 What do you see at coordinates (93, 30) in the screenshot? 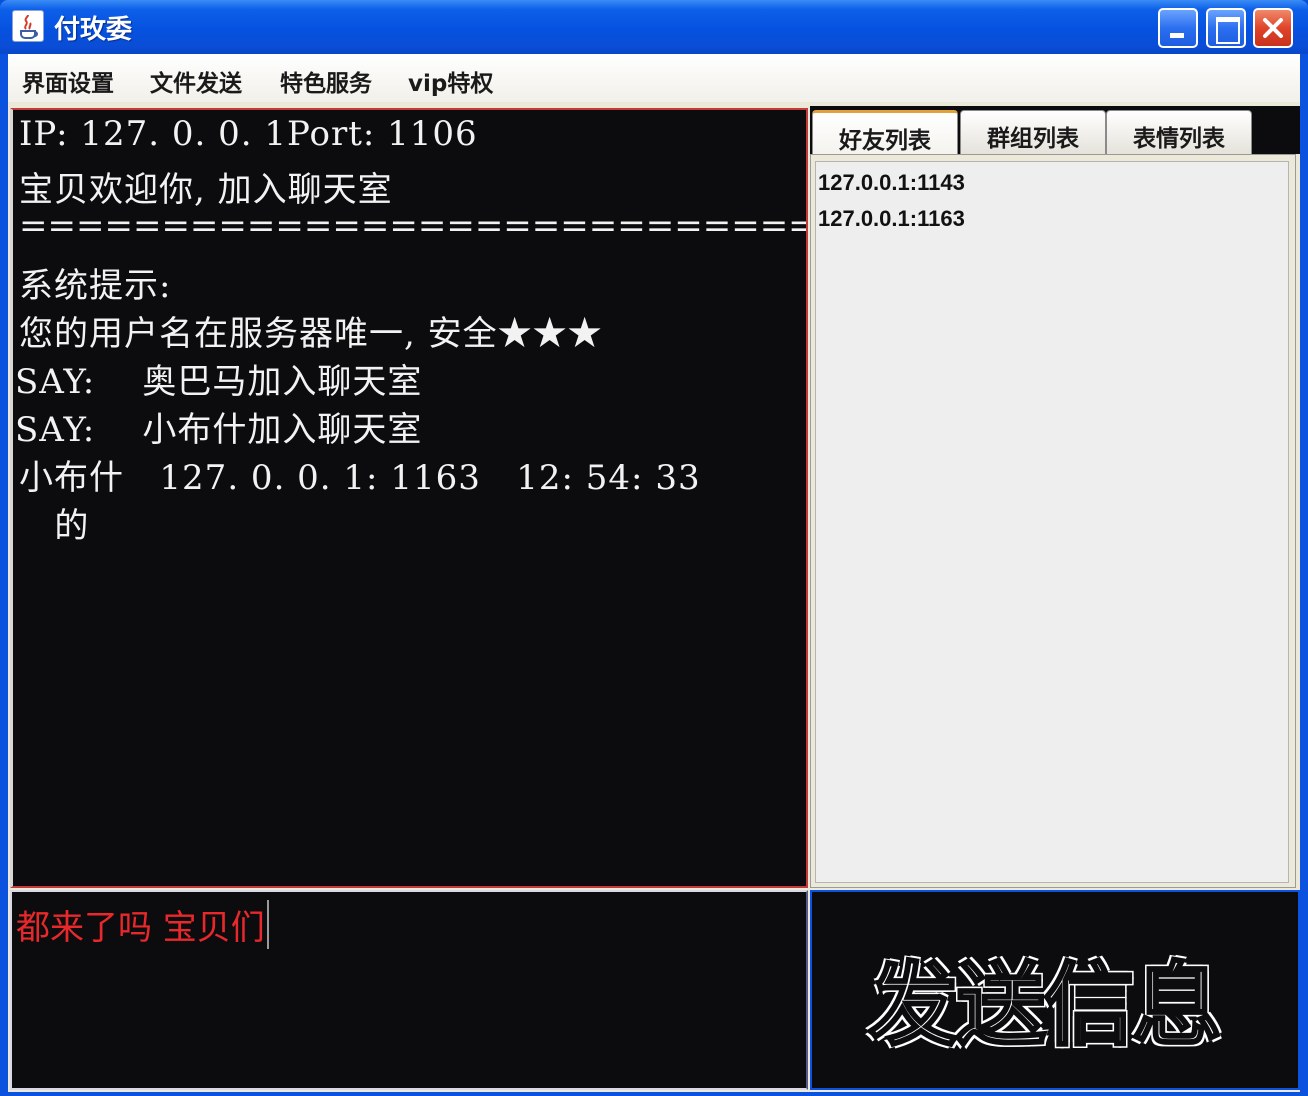
I see `window-title: 付玫委` at bounding box center [93, 30].